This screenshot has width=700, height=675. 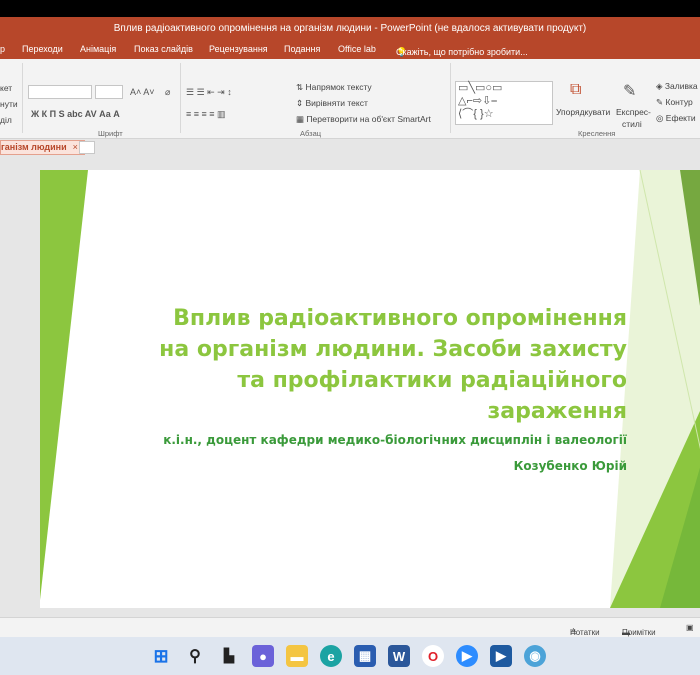 What do you see at coordinates (681, 86) in the screenshot?
I see `shape-fill-label: Заливка` at bounding box center [681, 86].